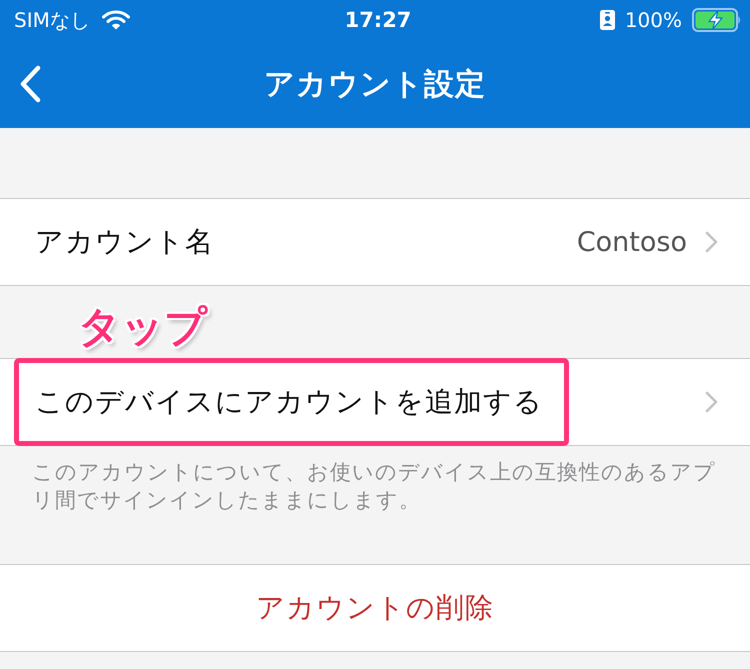 The height and width of the screenshot is (669, 750). I want to click on nav-title: アカウント設定, so click(375, 85).